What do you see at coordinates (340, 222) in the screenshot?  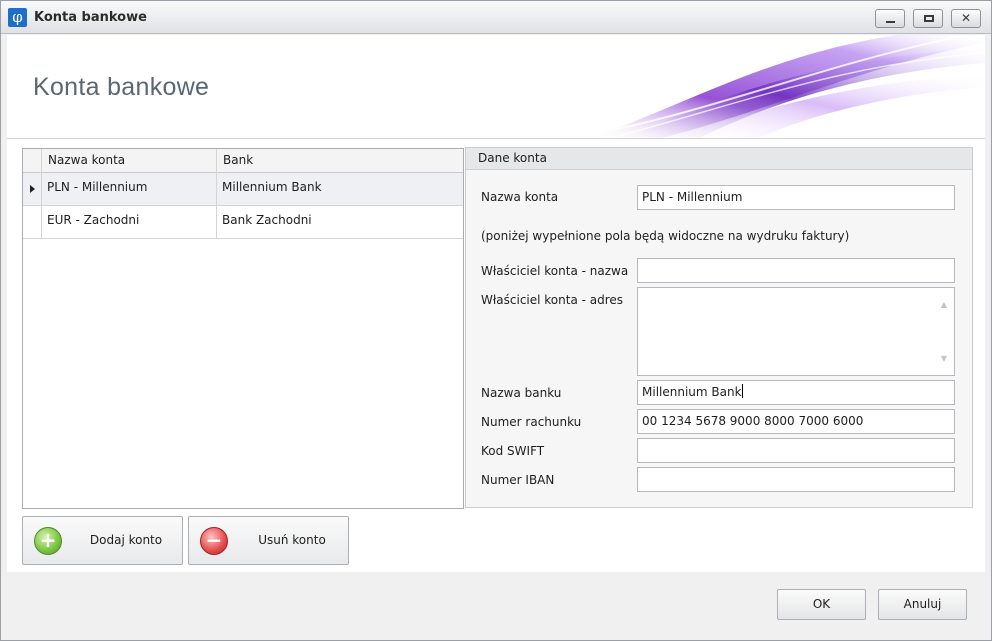 I see `cell-bank: Bank Zachodni` at bounding box center [340, 222].